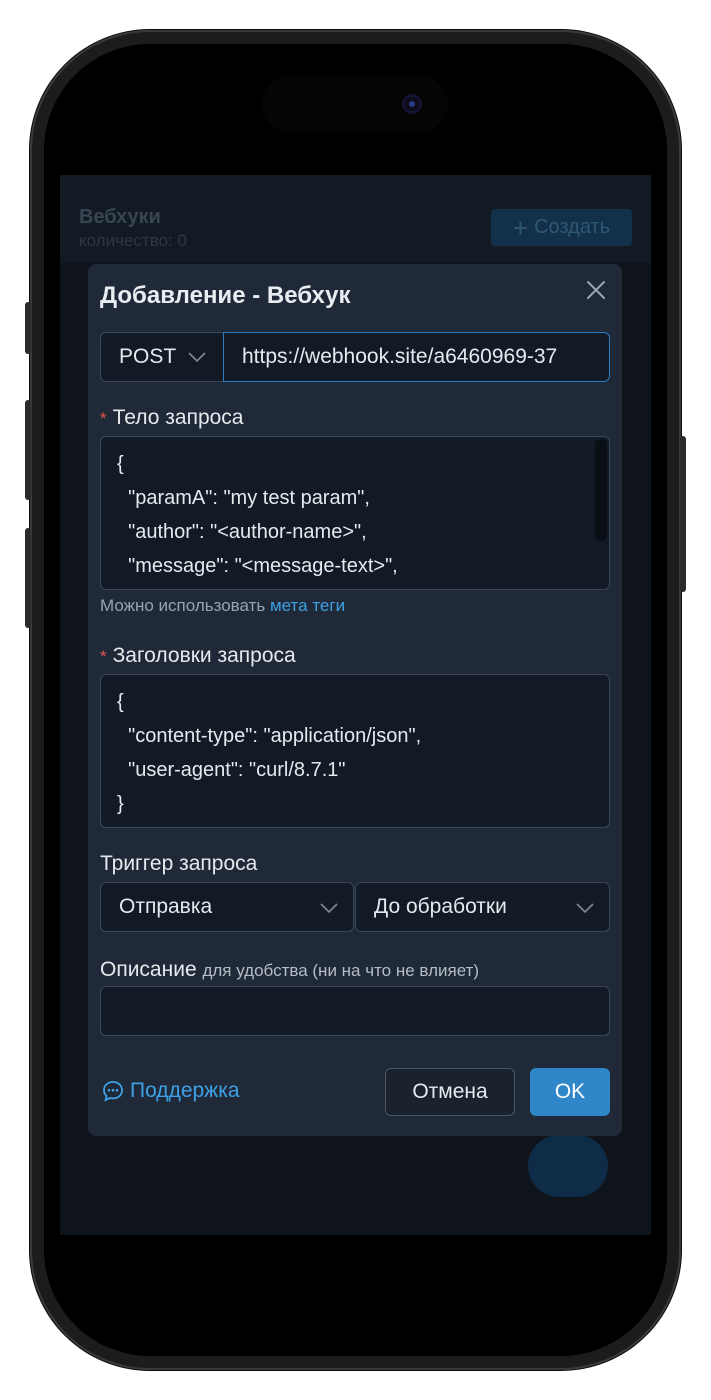 Image resolution: width=711 pixels, height=1400 pixels. Describe the element at coordinates (307, 605) in the screenshot. I see `meta-tags-link: мета теги` at that location.